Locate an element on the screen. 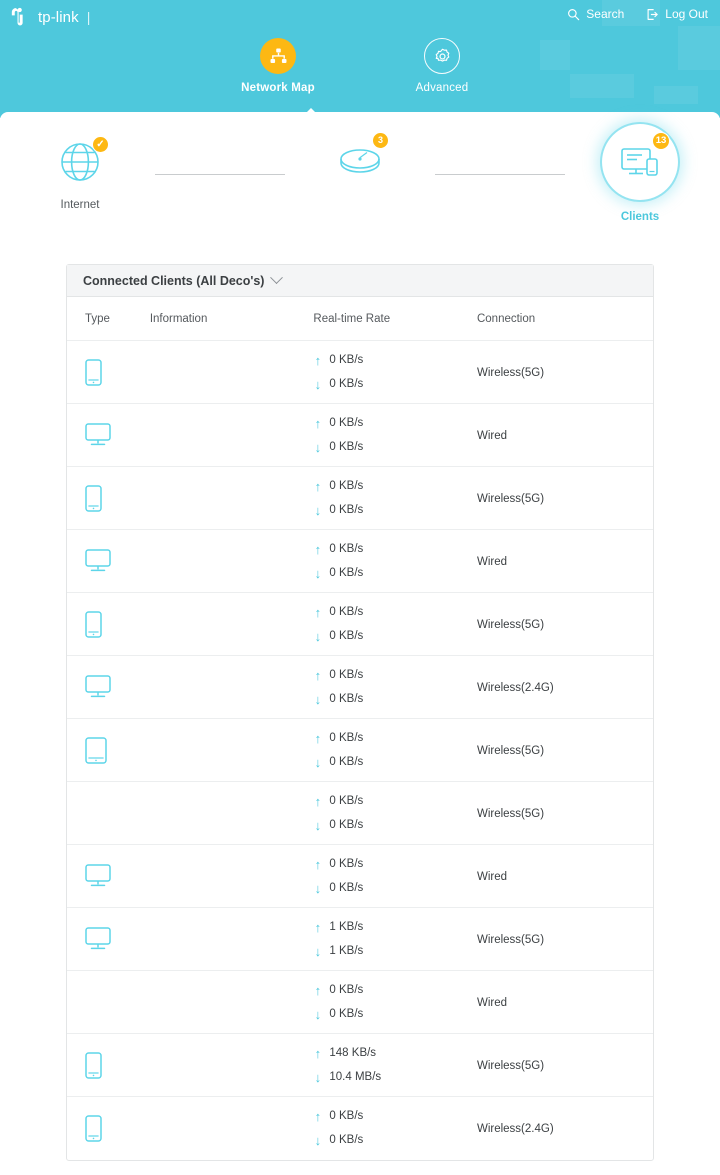  topology-node-deco: 3 is located at coordinates (360, 165).